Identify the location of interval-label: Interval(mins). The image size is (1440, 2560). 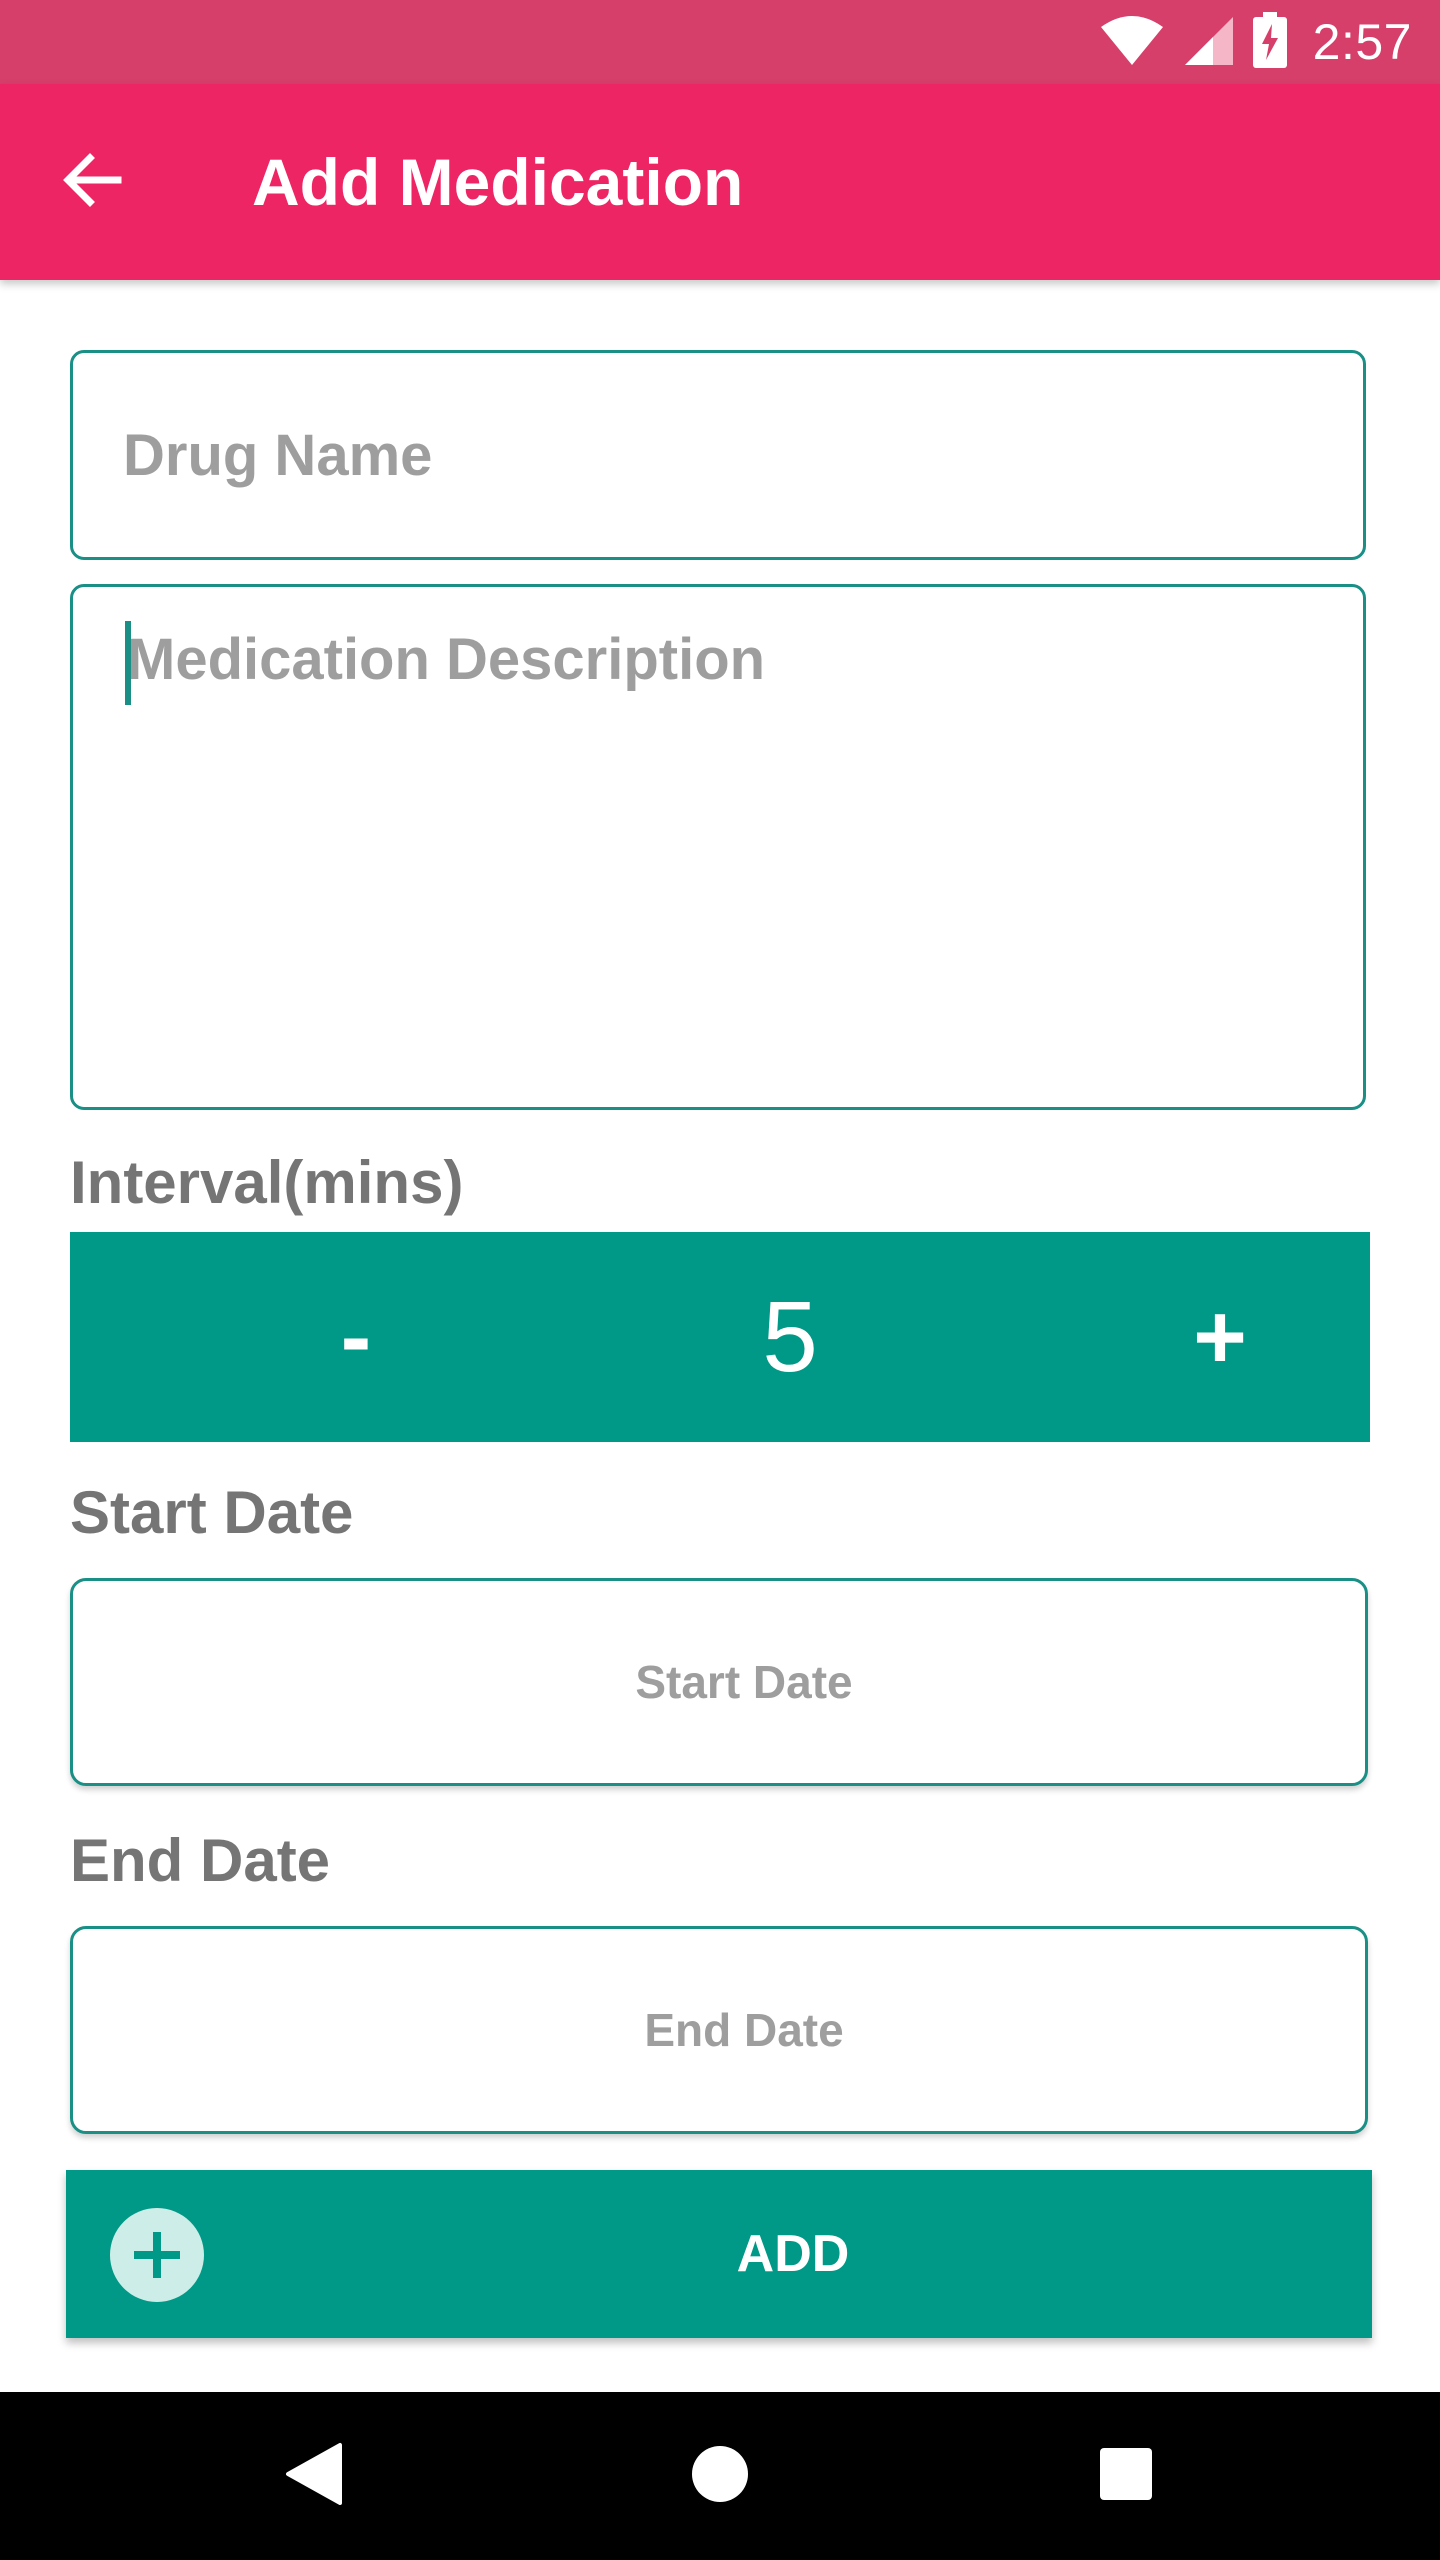
(267, 1182).